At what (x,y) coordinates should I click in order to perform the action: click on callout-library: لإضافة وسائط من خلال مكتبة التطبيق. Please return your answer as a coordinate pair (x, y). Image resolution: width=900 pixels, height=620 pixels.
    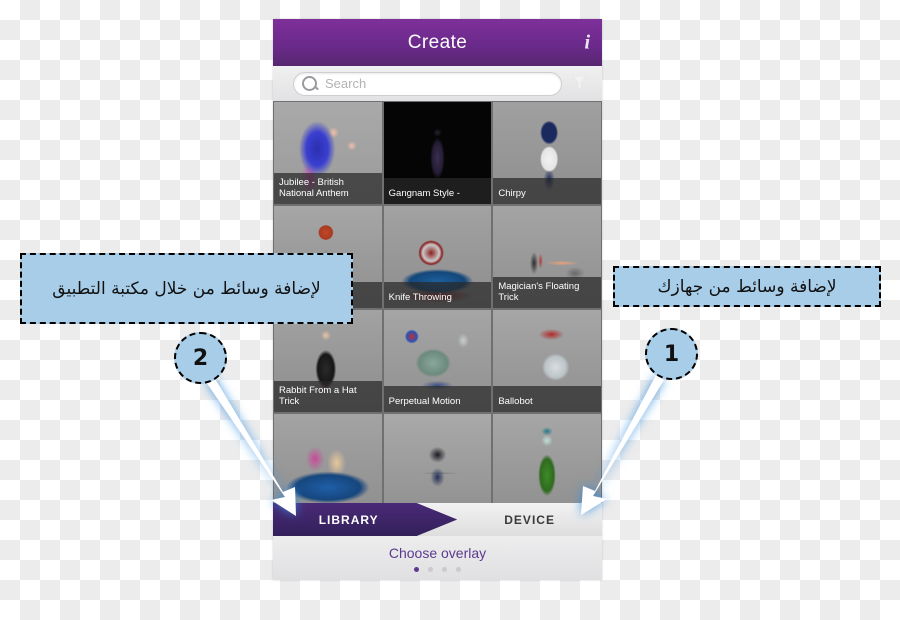
    Looking at the image, I should click on (186, 288).